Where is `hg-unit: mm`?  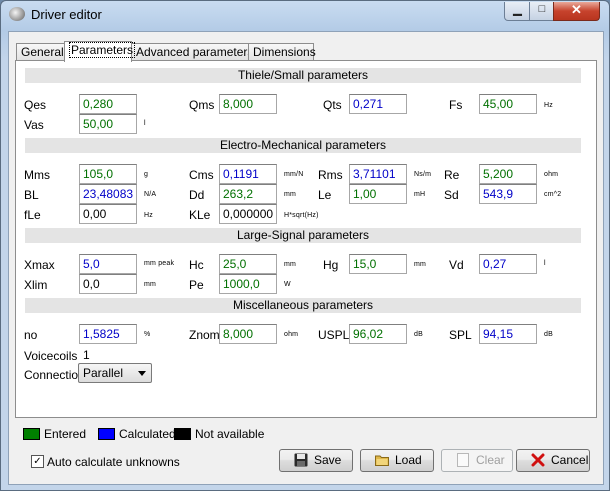
hg-unit: mm is located at coordinates (420, 264).